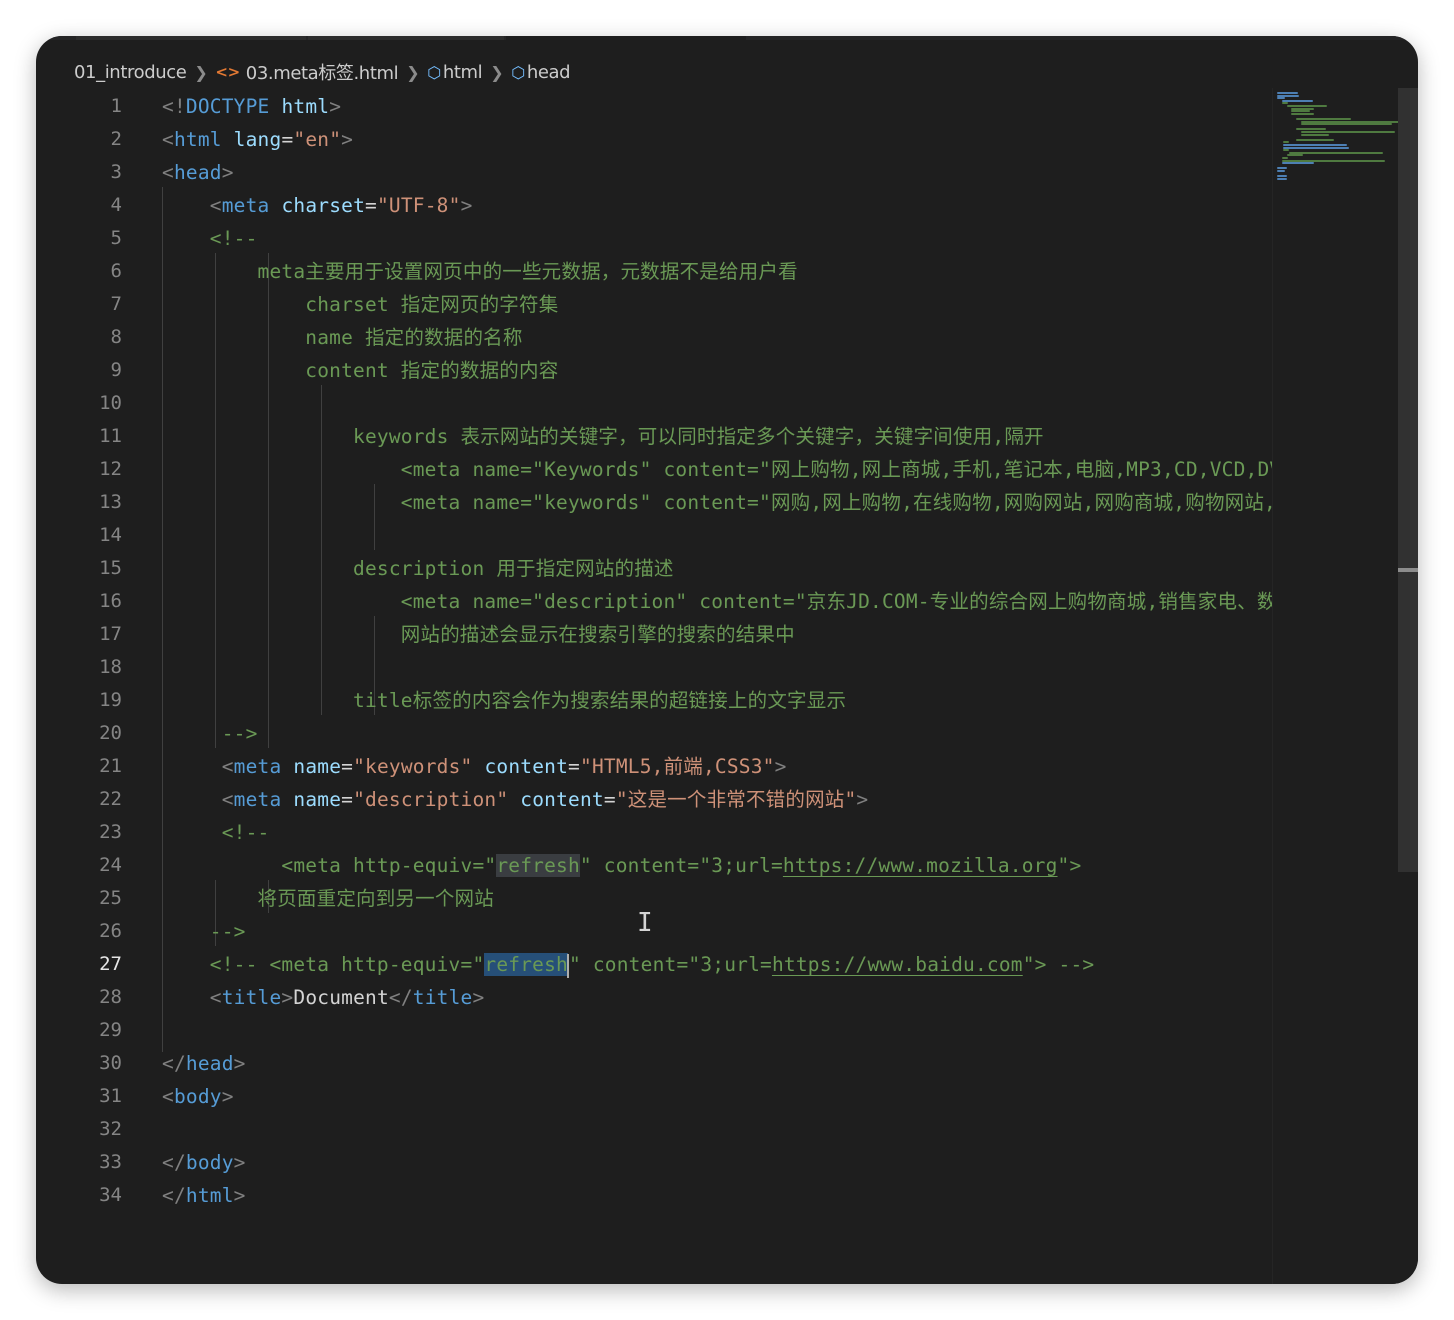 The image size is (1454, 1320). I want to click on code-text: <html lang="en">, so click(257, 139).